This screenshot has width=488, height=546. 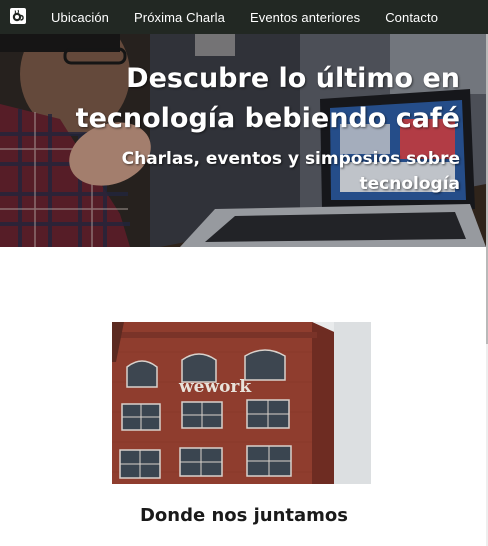 I want to click on location-heading: Donde nos juntamos, so click(x=244, y=515).